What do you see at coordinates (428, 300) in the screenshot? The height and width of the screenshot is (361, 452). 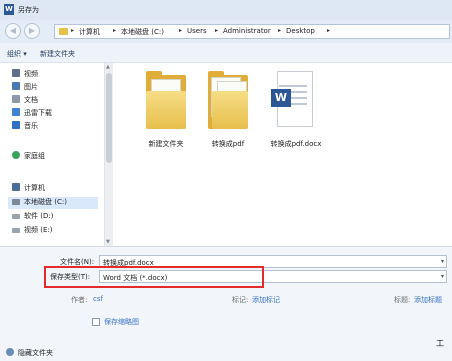 I see `title-input: 添加标题` at bounding box center [428, 300].